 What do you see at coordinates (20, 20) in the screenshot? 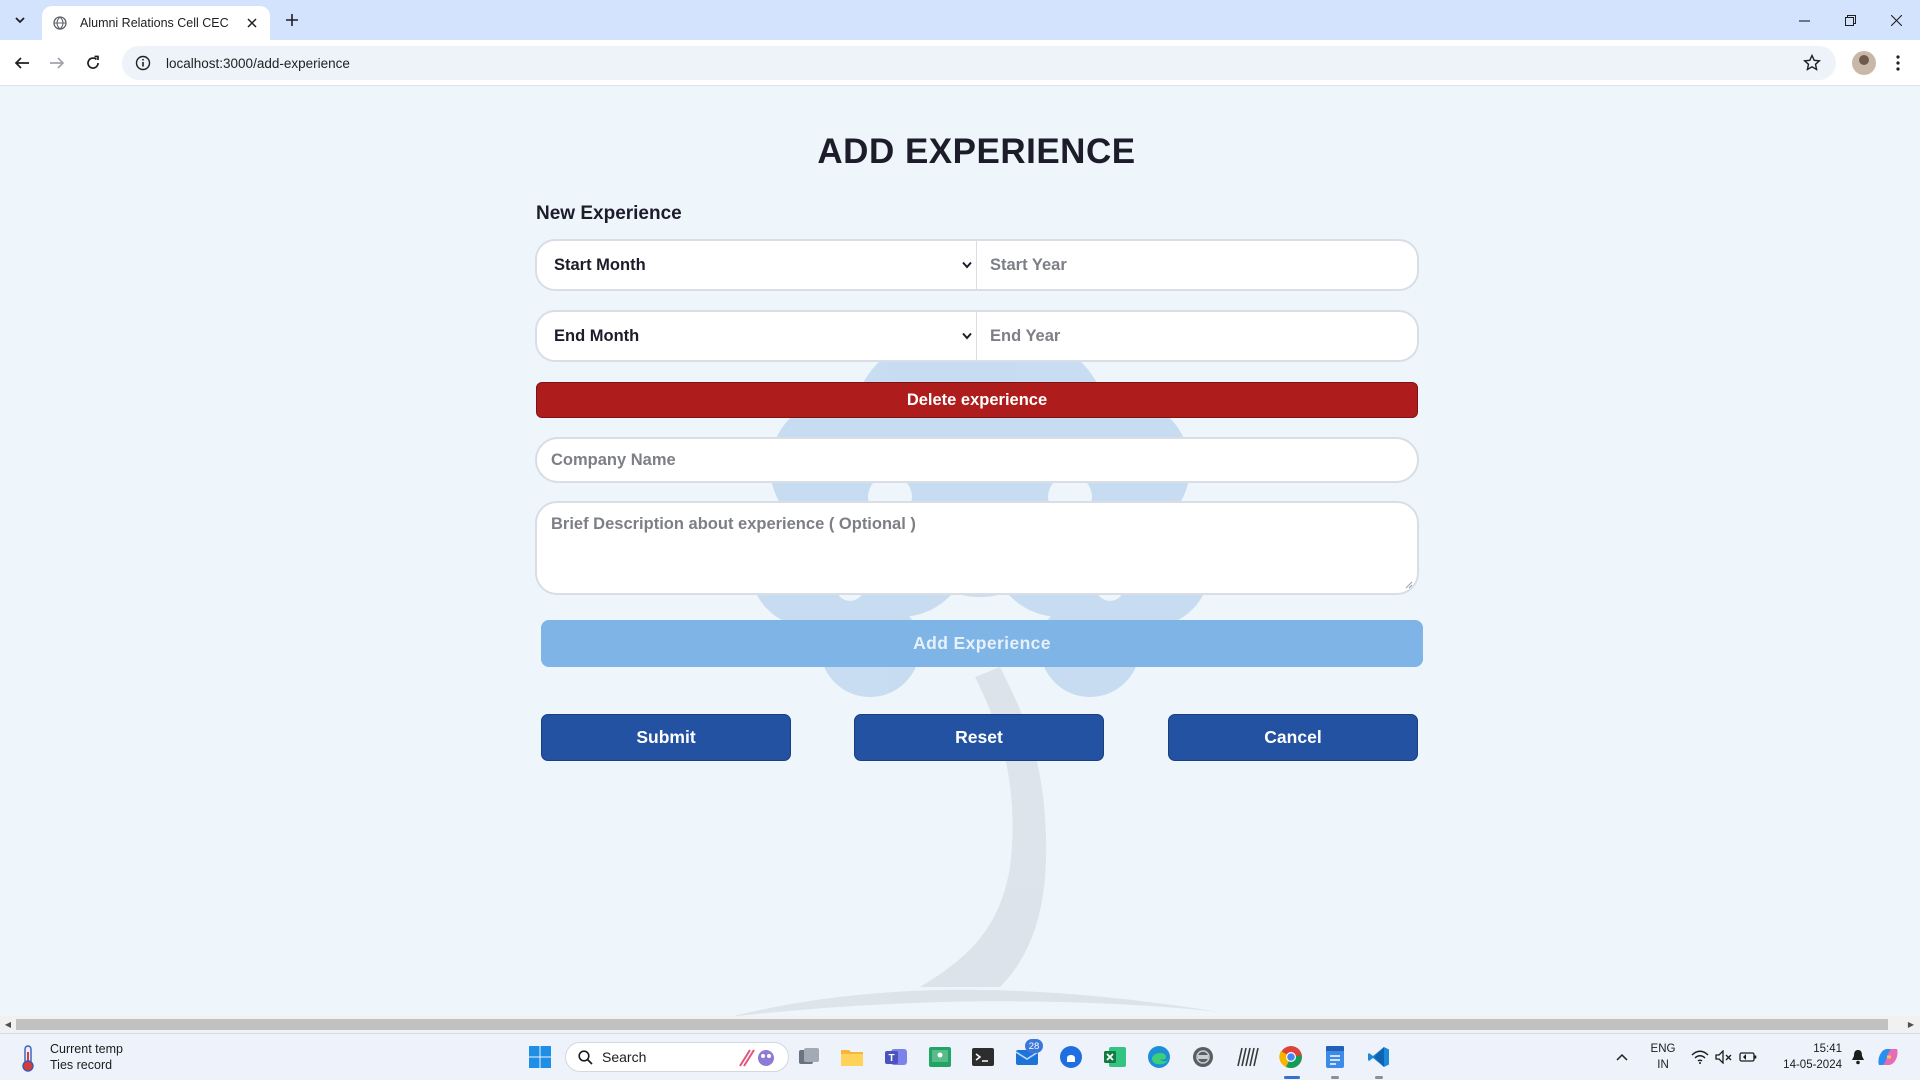
I see `tab-search-icon` at bounding box center [20, 20].